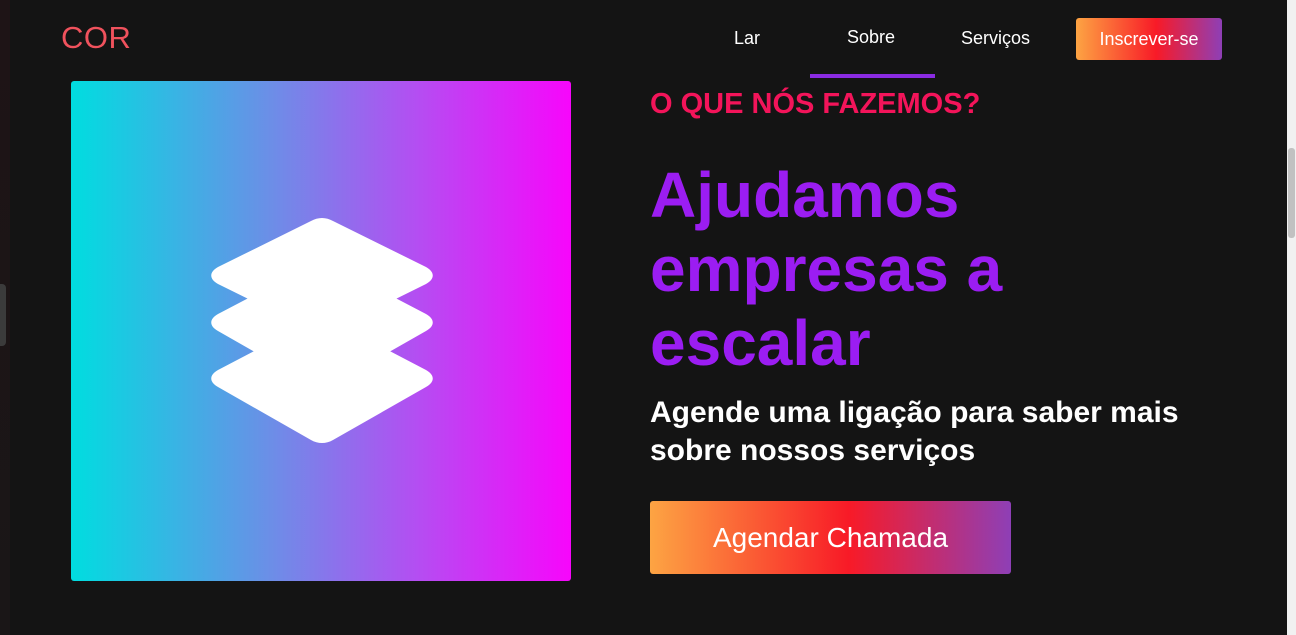  I want to click on nav-active-indicator, so click(872, 76).